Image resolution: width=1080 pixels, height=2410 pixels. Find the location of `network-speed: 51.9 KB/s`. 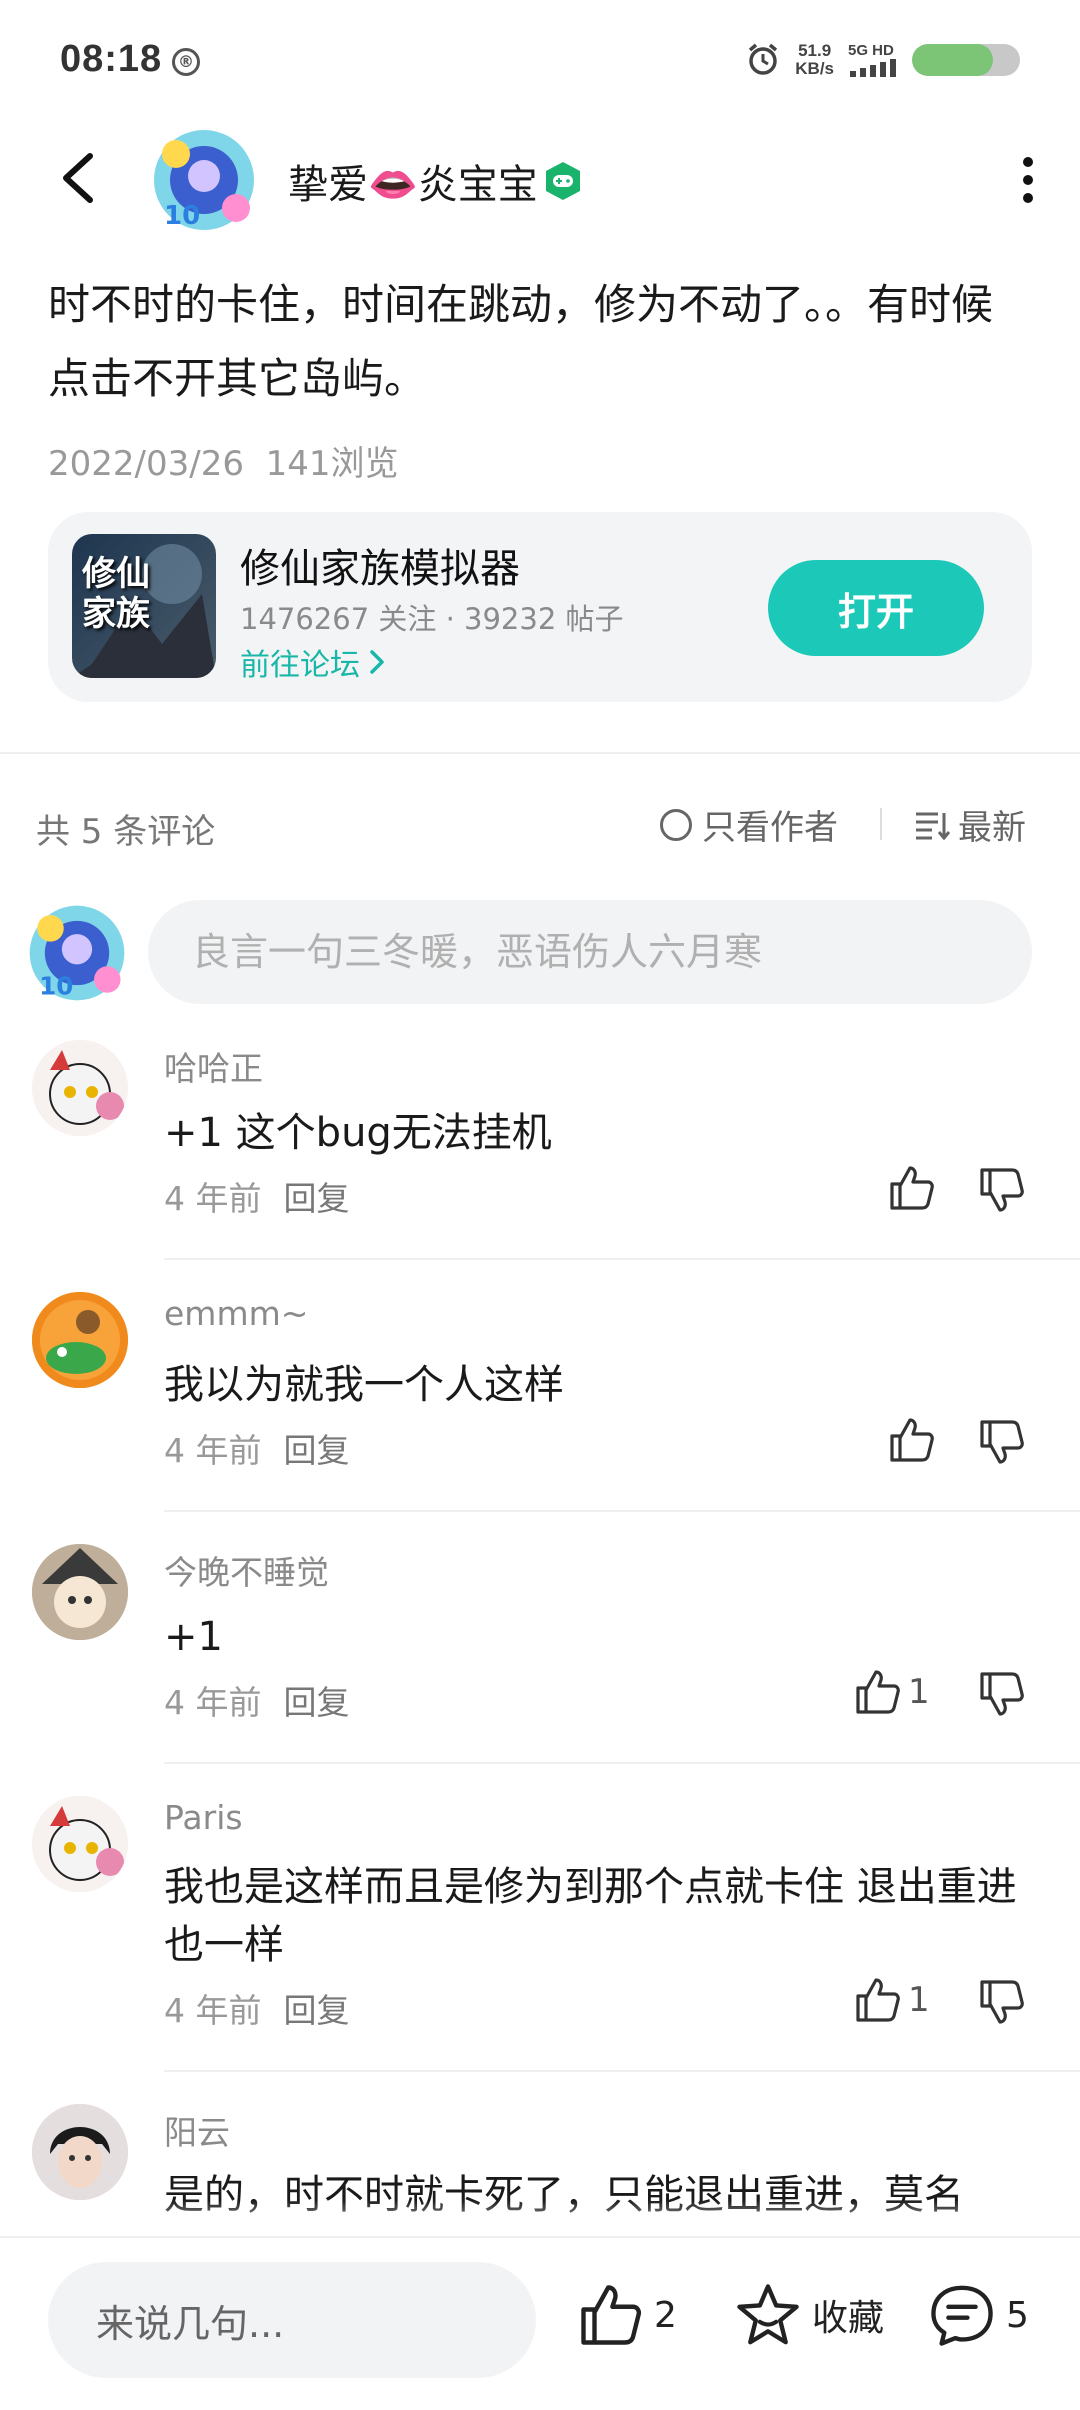

network-speed: 51.9 KB/s is located at coordinates (814, 60).